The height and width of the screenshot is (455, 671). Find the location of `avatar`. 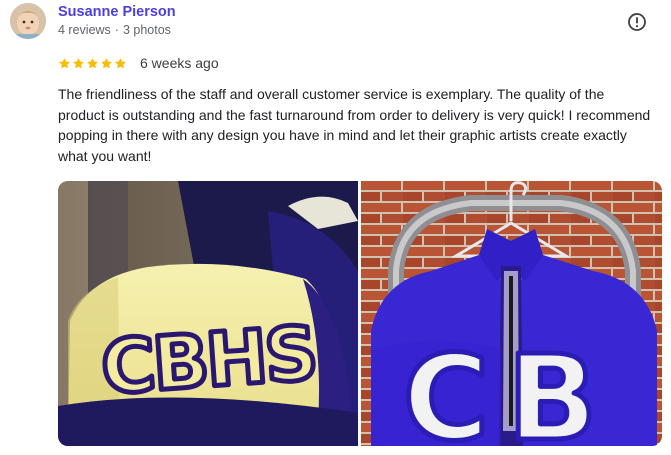

avatar is located at coordinates (28, 21).